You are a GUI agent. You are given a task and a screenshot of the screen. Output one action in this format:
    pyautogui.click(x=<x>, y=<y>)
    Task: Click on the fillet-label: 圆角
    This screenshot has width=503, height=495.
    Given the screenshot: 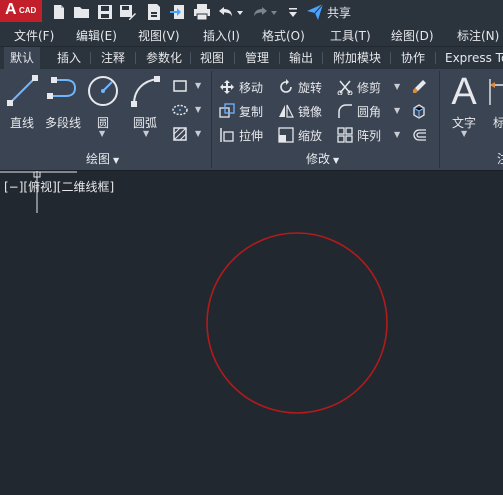 What is the action you would take?
    pyautogui.click(x=369, y=111)
    